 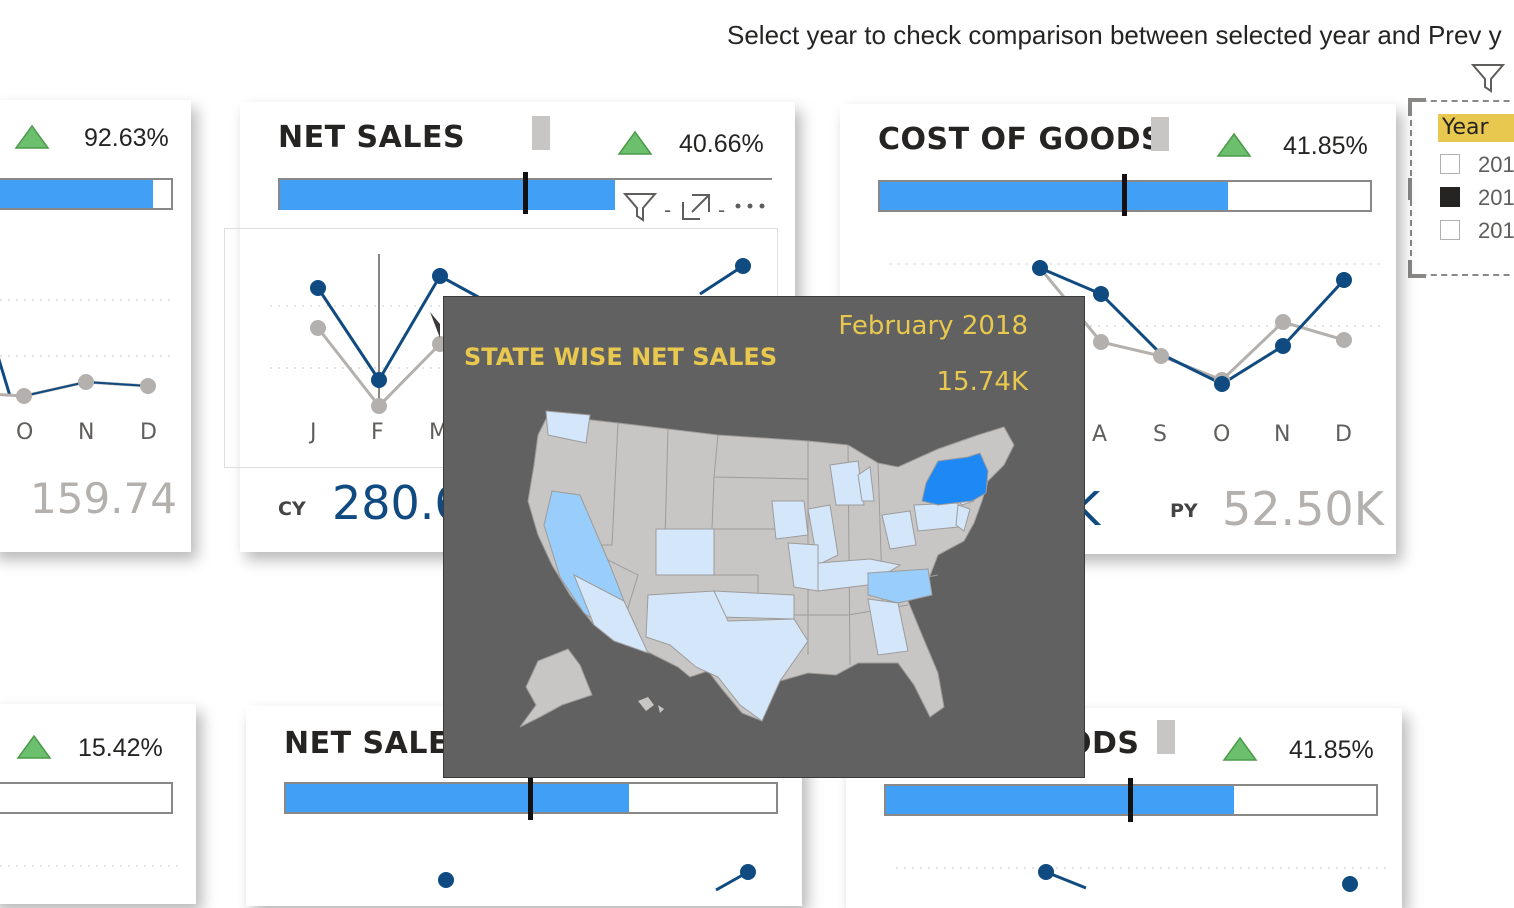 What do you see at coordinates (933, 326) in the screenshot?
I see `tooltip-period: February 2018` at bounding box center [933, 326].